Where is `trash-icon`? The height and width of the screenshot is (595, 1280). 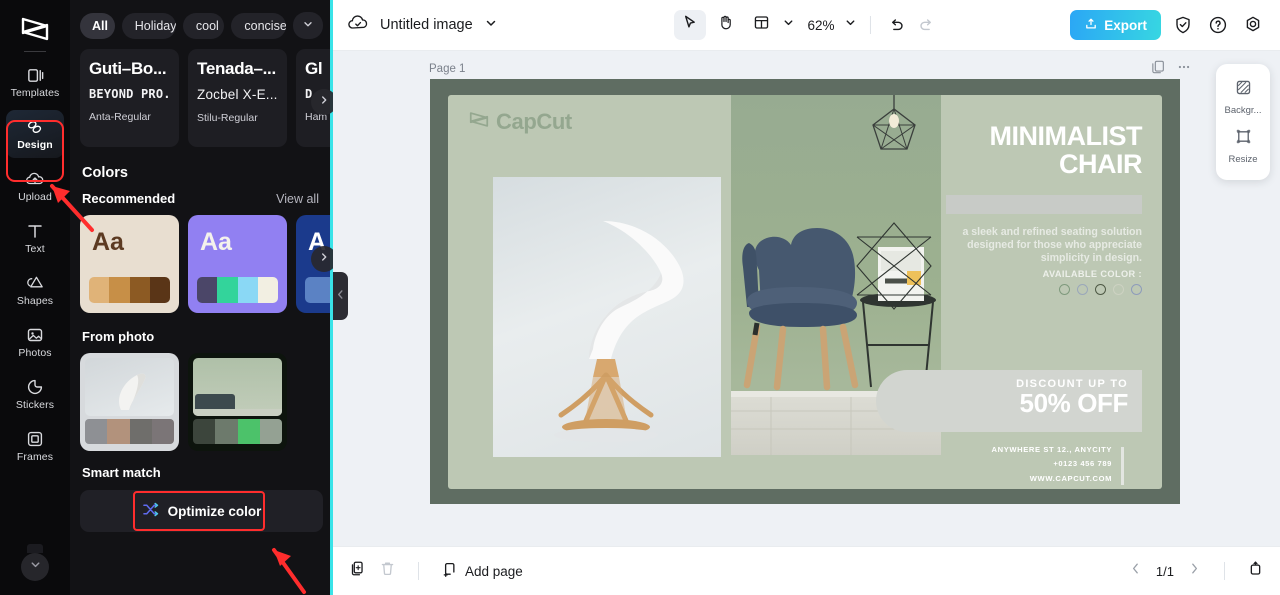 trash-icon is located at coordinates (387, 571).